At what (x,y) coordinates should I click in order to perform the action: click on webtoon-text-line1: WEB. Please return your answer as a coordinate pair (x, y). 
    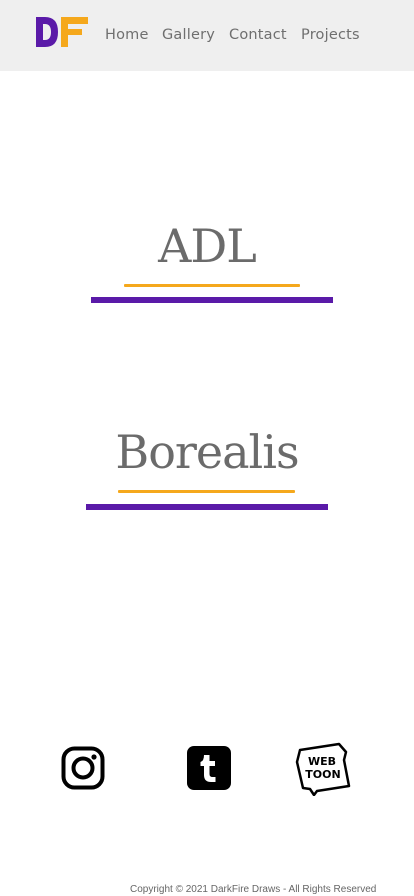
    Looking at the image, I should click on (322, 761).